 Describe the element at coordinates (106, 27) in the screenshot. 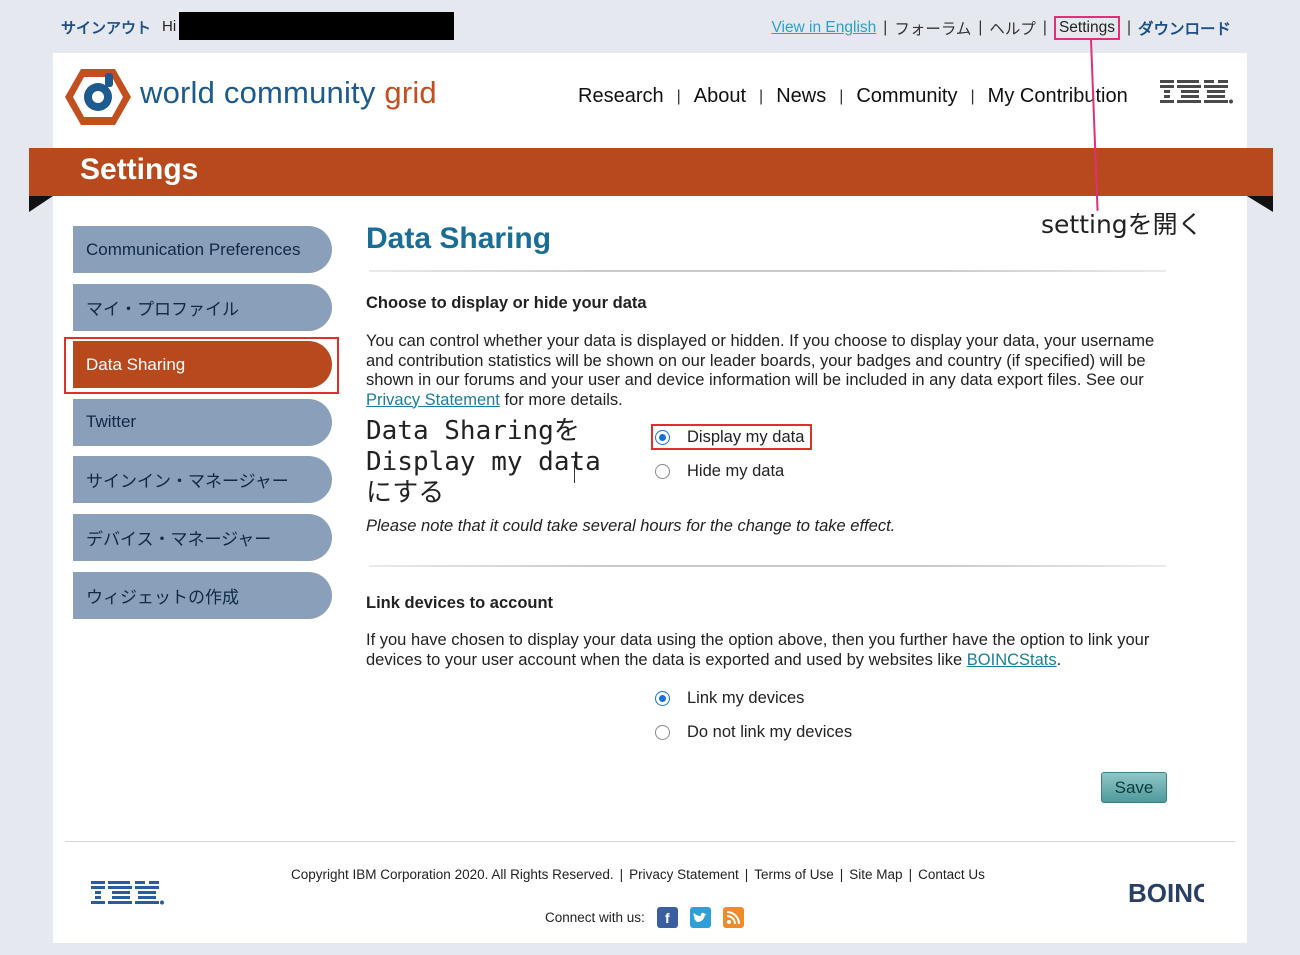

I see `signout-link: サインアウト` at that location.